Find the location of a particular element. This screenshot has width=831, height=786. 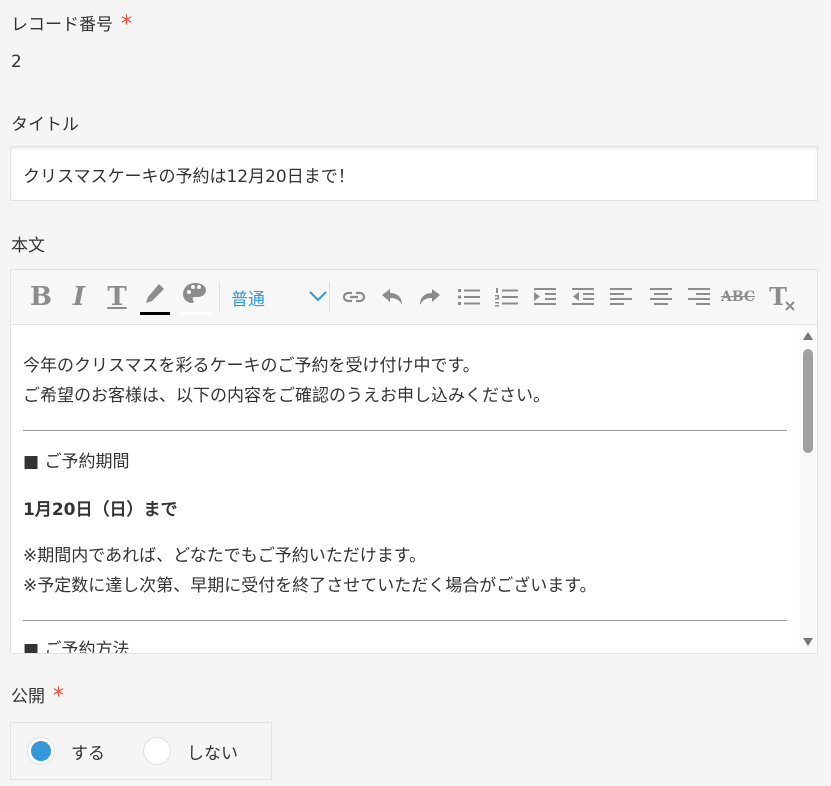

bold-button: B is located at coordinates (41, 297).